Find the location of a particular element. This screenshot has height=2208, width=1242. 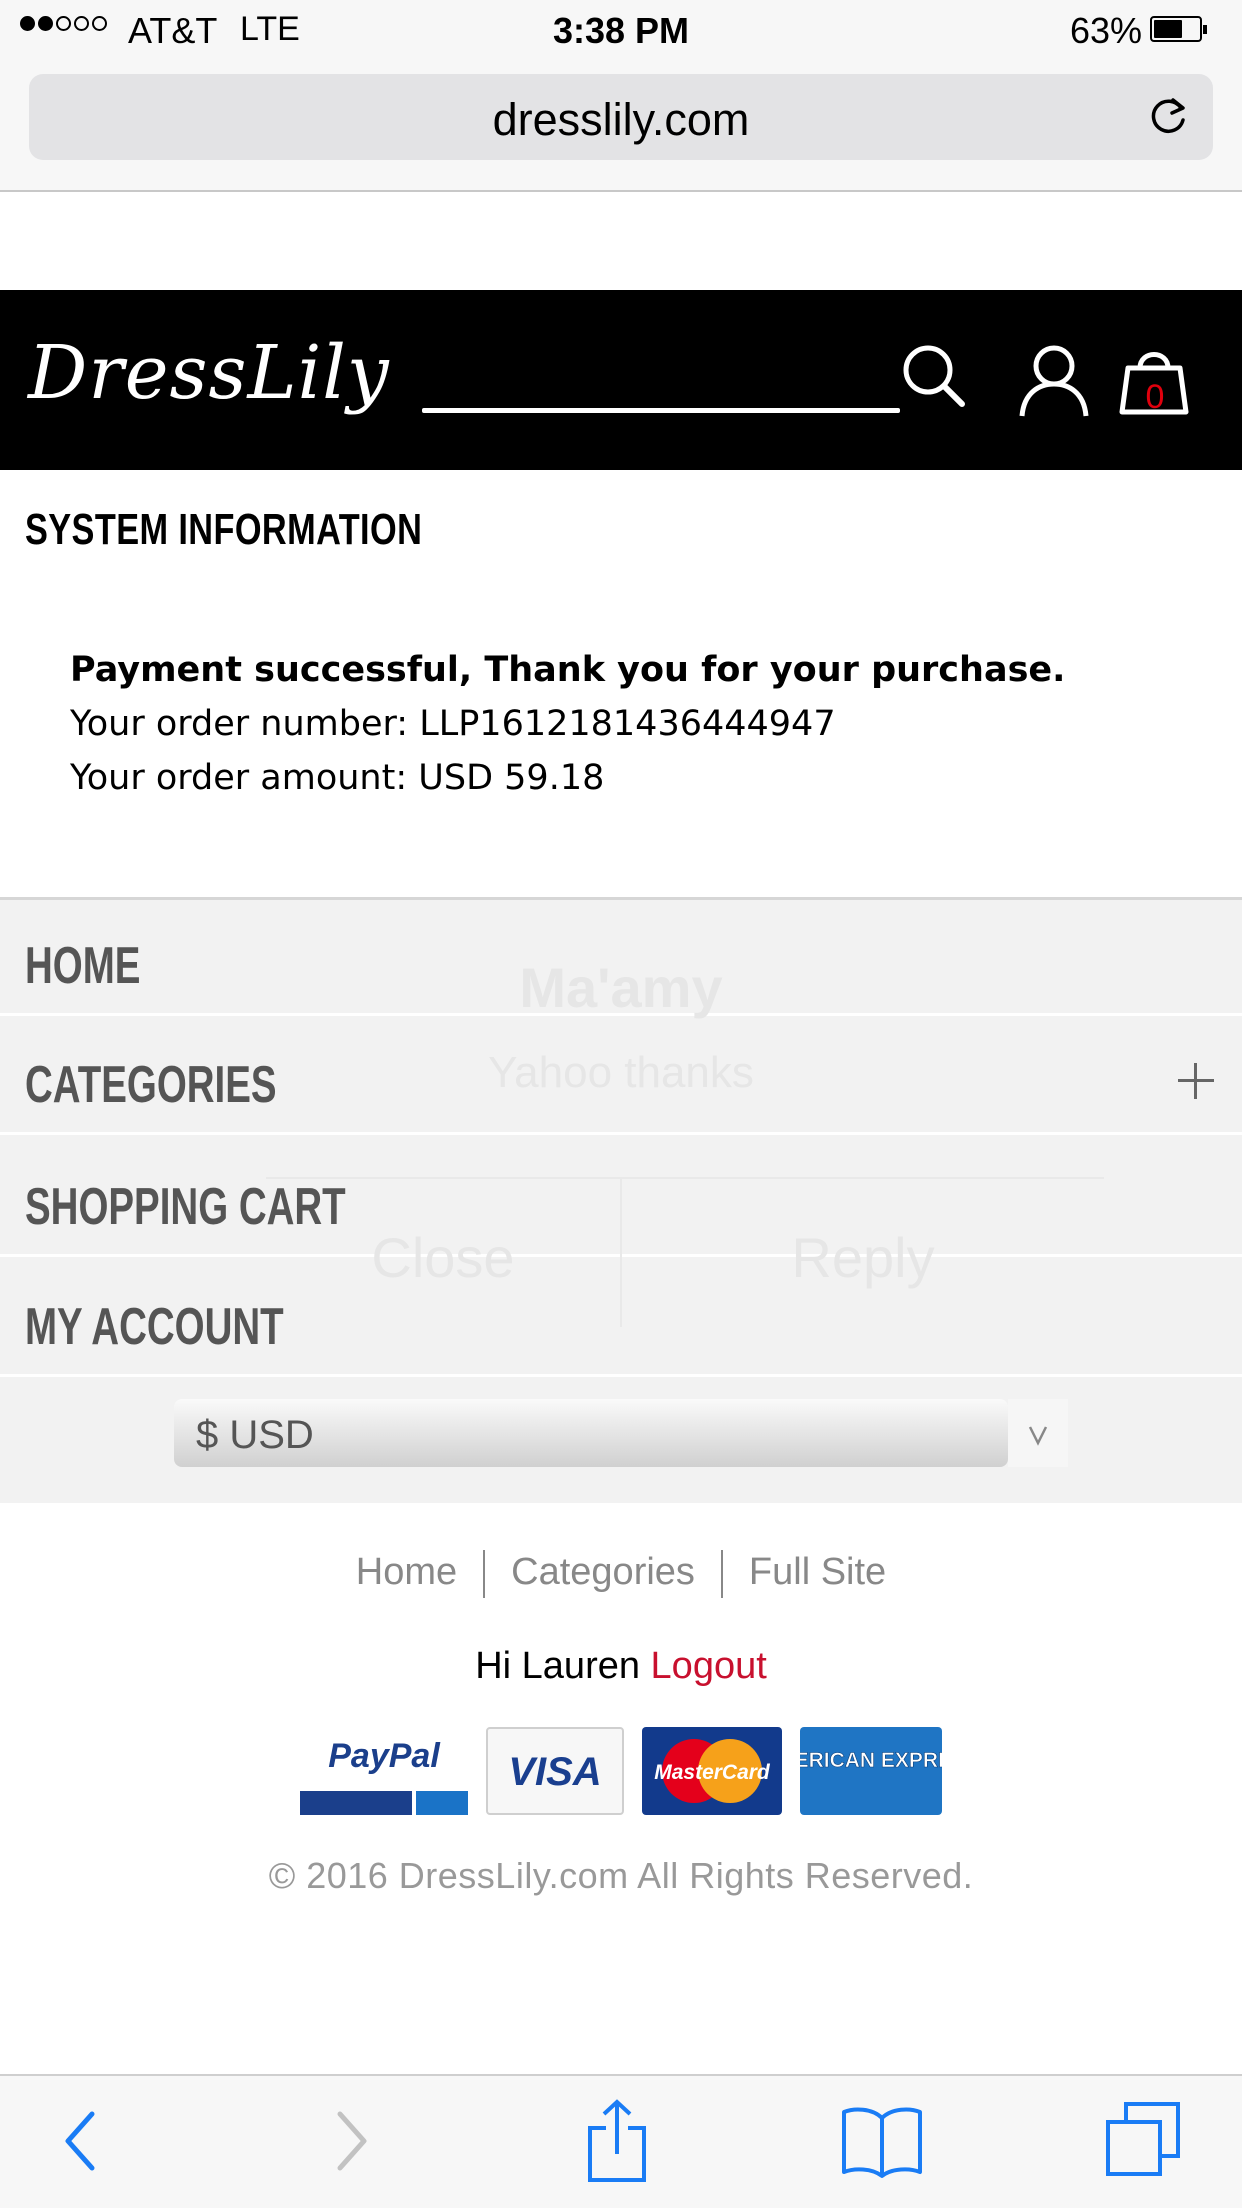

ghost-alert-message: Yahoo thanks is located at coordinates (621, 1072).